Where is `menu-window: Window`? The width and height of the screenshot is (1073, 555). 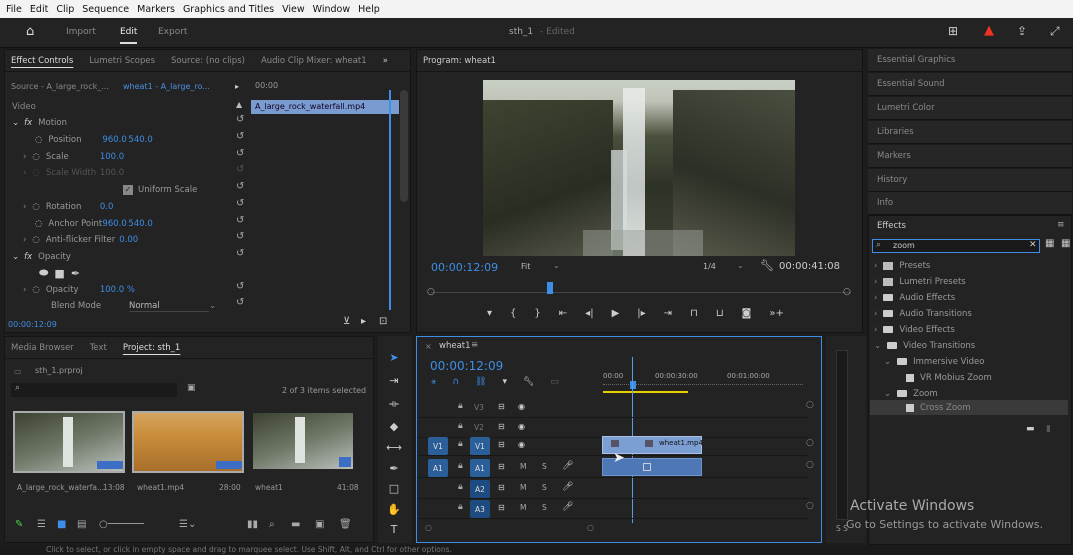 menu-window: Window is located at coordinates (331, 9).